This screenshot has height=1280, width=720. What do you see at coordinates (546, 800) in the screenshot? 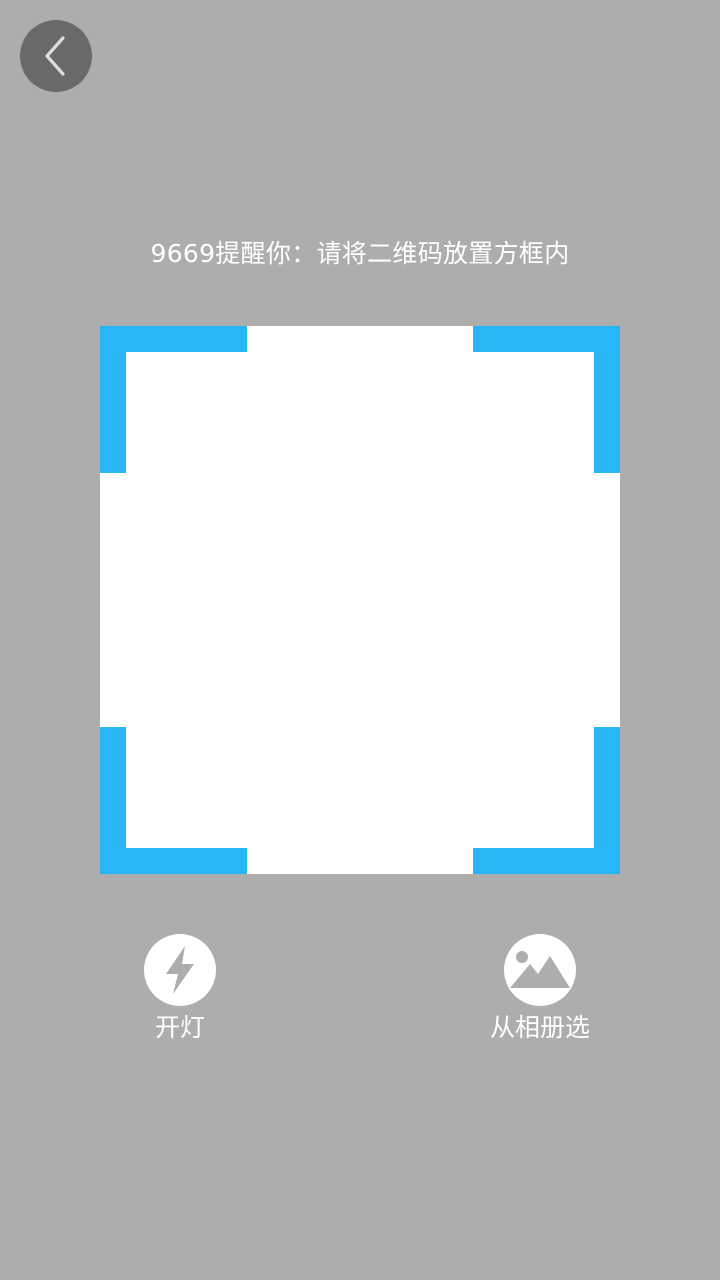
I see `scan-corner-bottom-right` at bounding box center [546, 800].